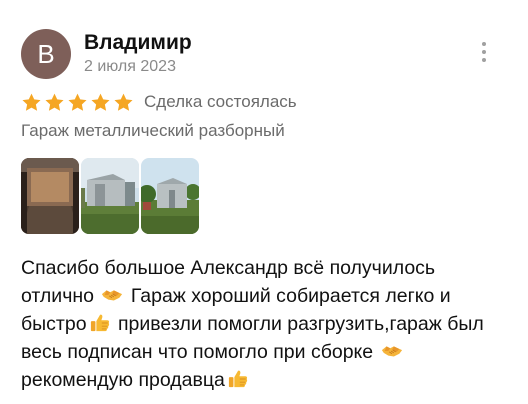  I want to click on review-date: 2 июля 2023, so click(130, 66).